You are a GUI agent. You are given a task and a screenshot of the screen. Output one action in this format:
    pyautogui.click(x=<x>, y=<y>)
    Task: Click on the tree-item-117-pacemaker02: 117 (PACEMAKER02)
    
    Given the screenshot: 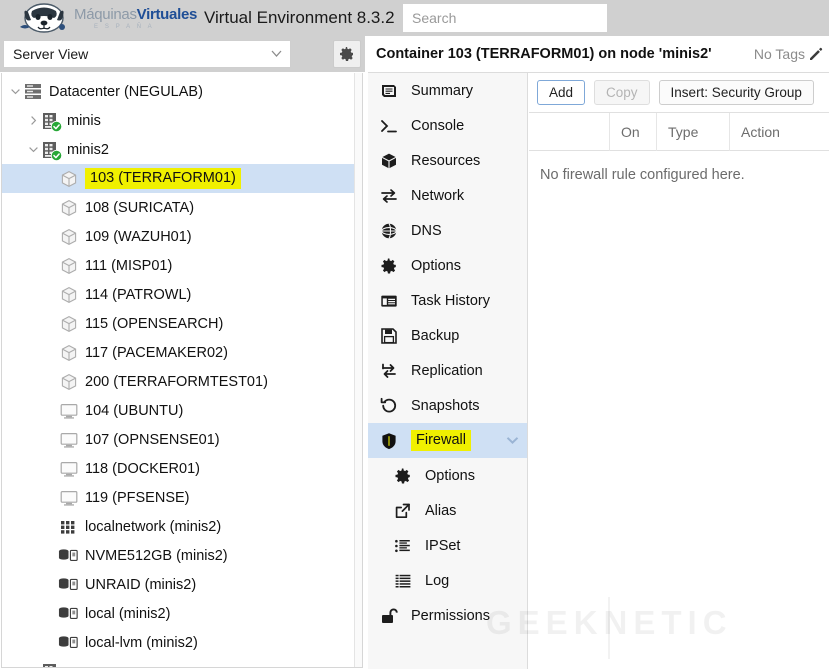 What is the action you would take?
    pyautogui.click(x=182, y=352)
    